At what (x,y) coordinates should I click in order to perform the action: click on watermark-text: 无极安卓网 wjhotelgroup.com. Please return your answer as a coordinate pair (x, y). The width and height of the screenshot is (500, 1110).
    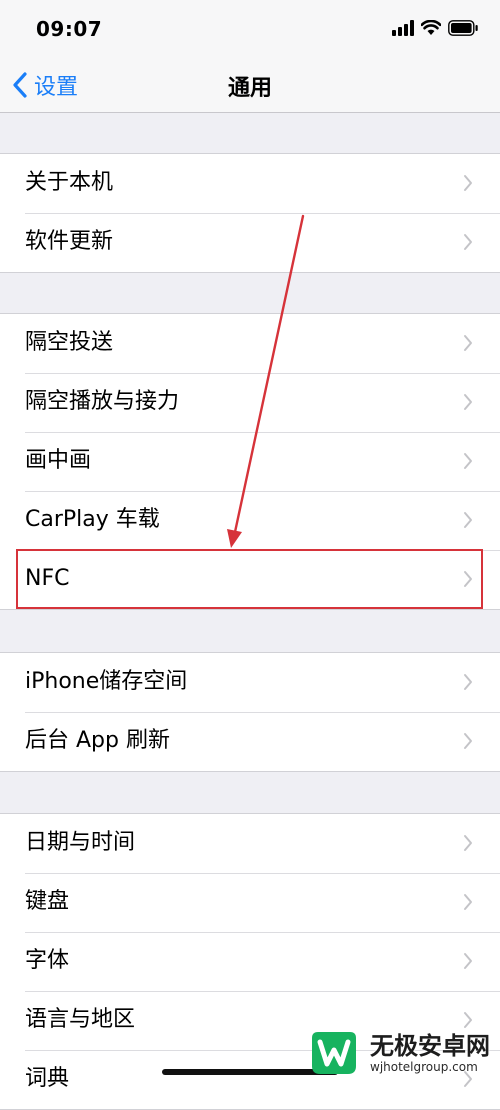
    Looking at the image, I should click on (430, 1053).